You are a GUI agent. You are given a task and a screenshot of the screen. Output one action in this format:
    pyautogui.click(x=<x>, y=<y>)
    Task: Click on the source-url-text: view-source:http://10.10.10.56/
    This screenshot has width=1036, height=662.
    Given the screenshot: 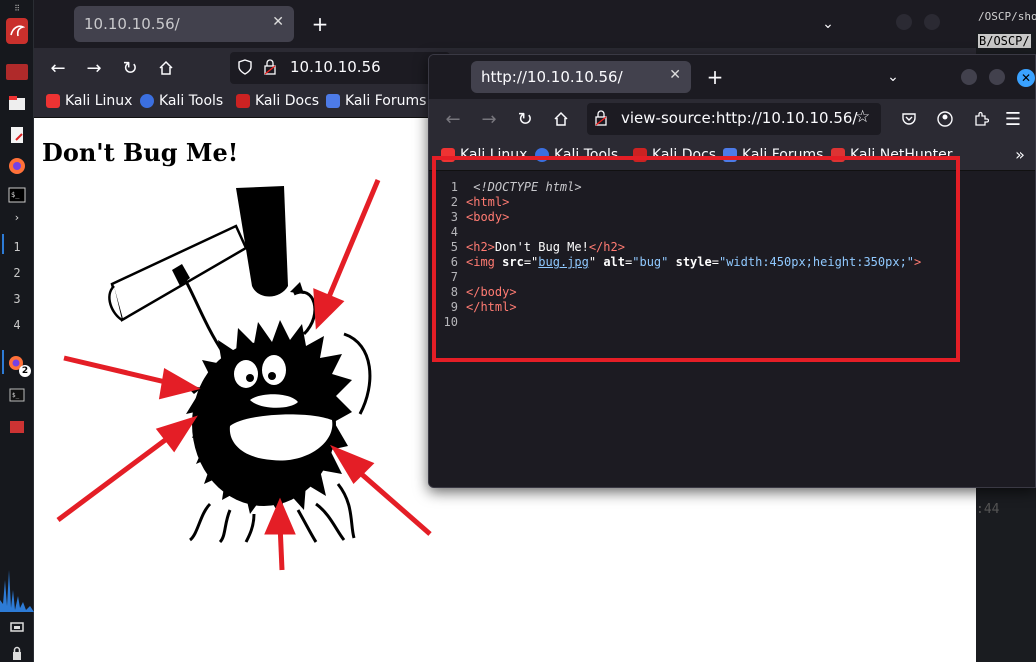 What is the action you would take?
    pyautogui.click(x=739, y=118)
    